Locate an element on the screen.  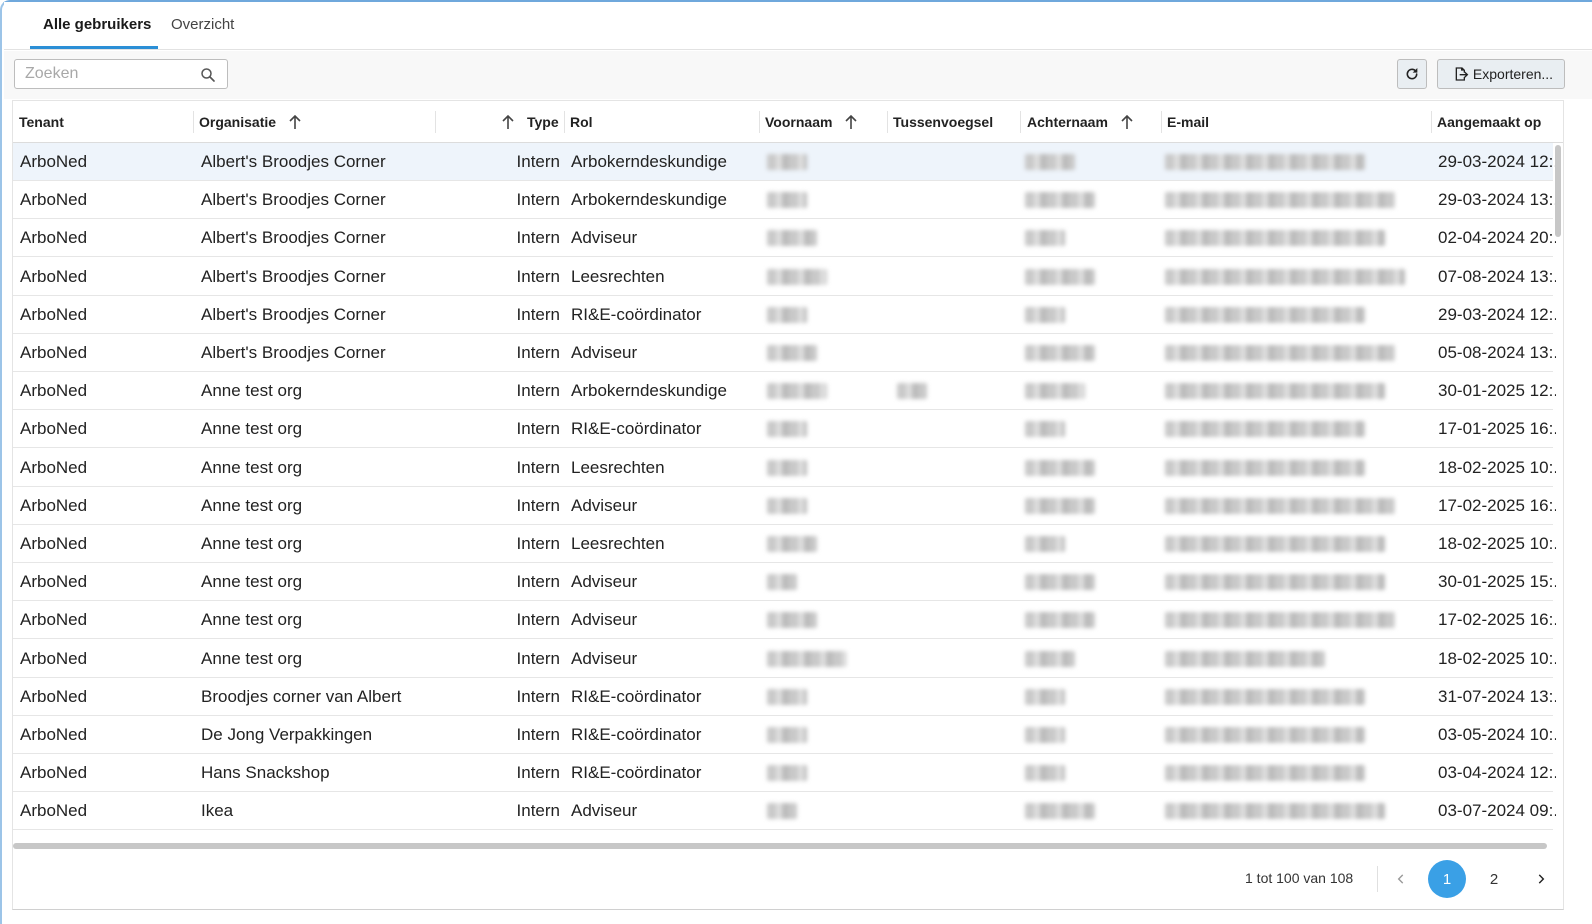
column-header-organisatie: Organisatie is located at coordinates (250, 122).